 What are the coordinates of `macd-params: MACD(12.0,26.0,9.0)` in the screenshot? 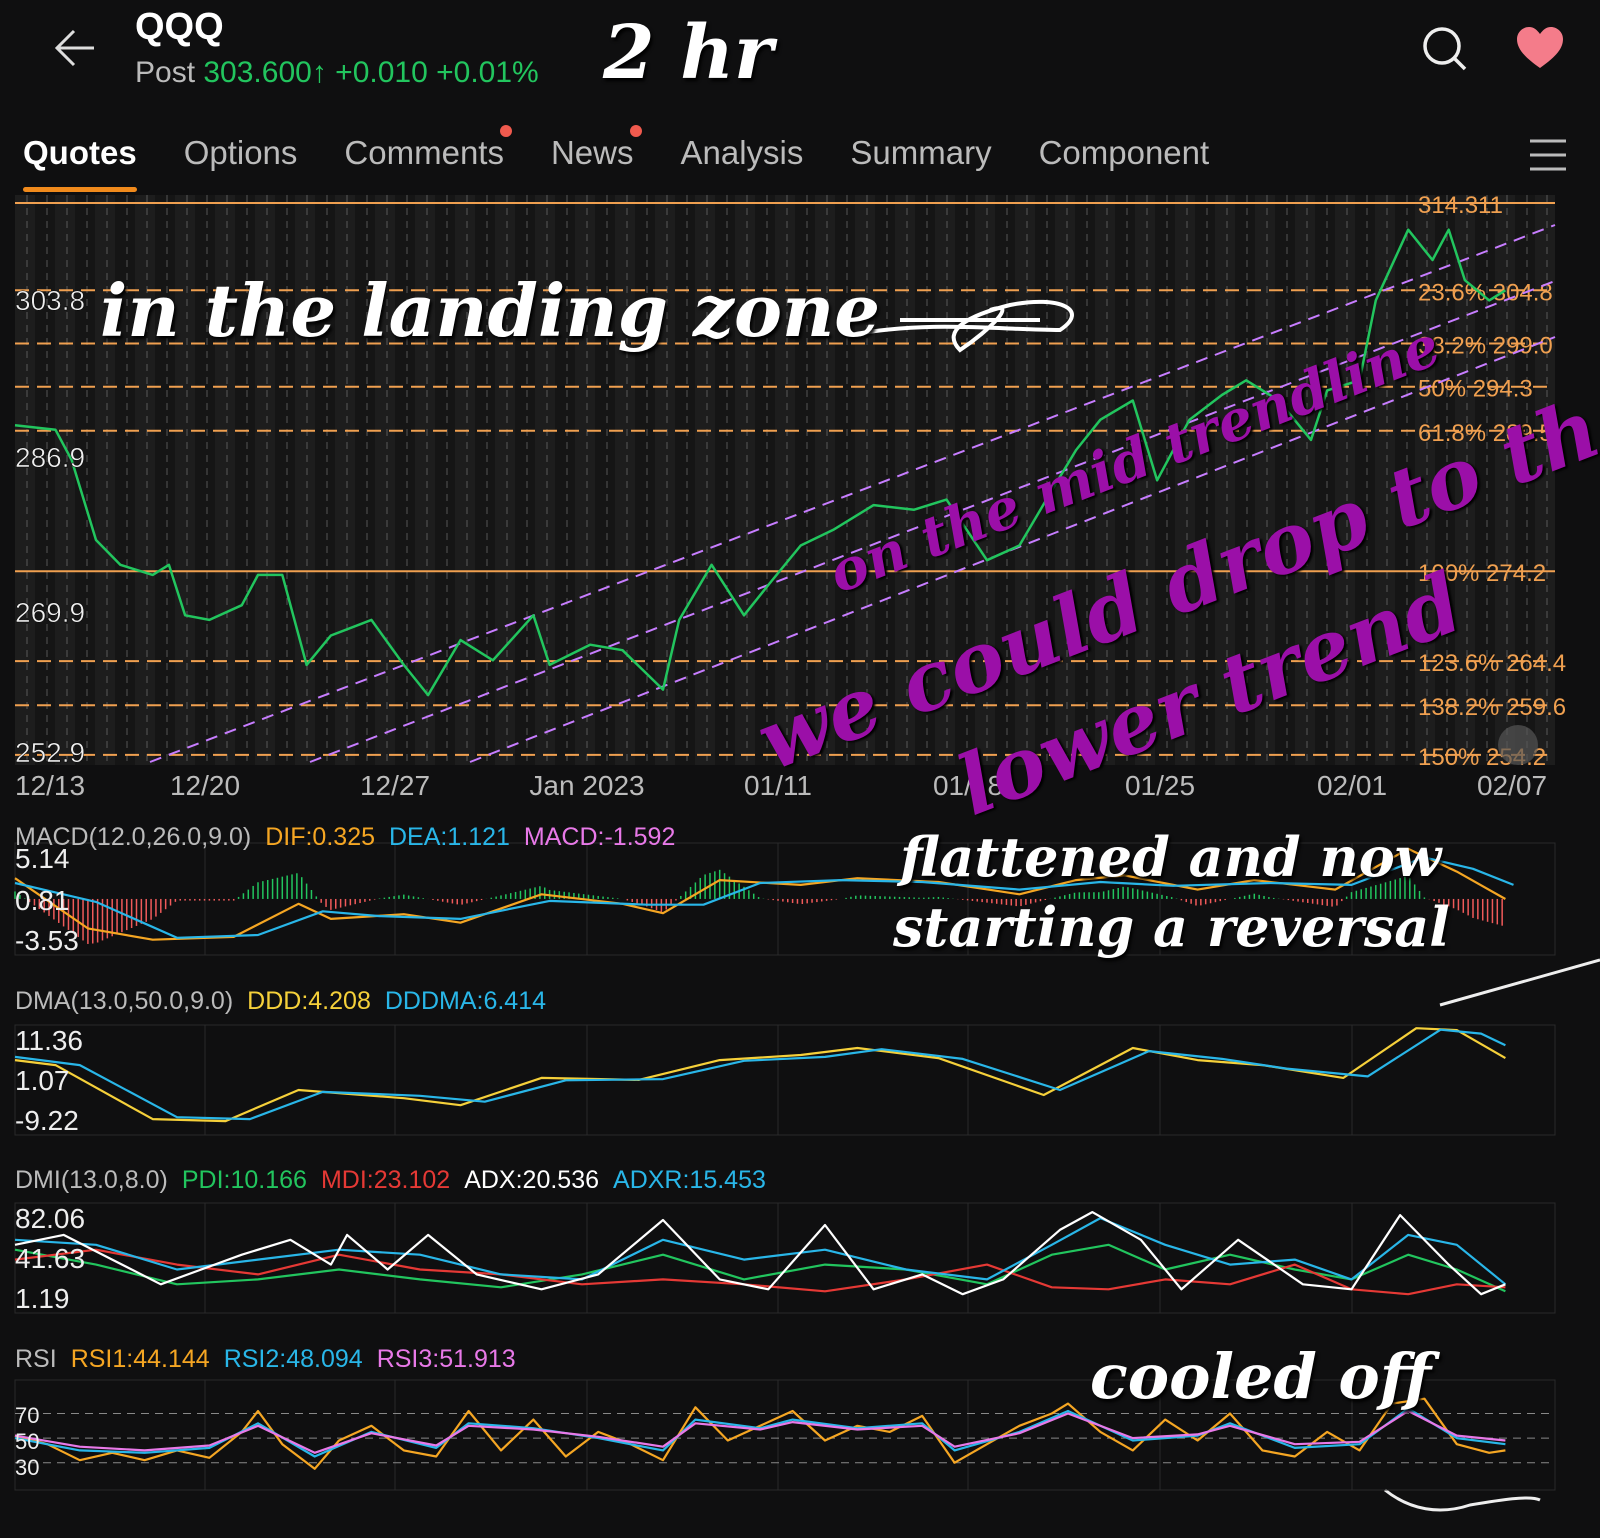 It's located at (133, 837).